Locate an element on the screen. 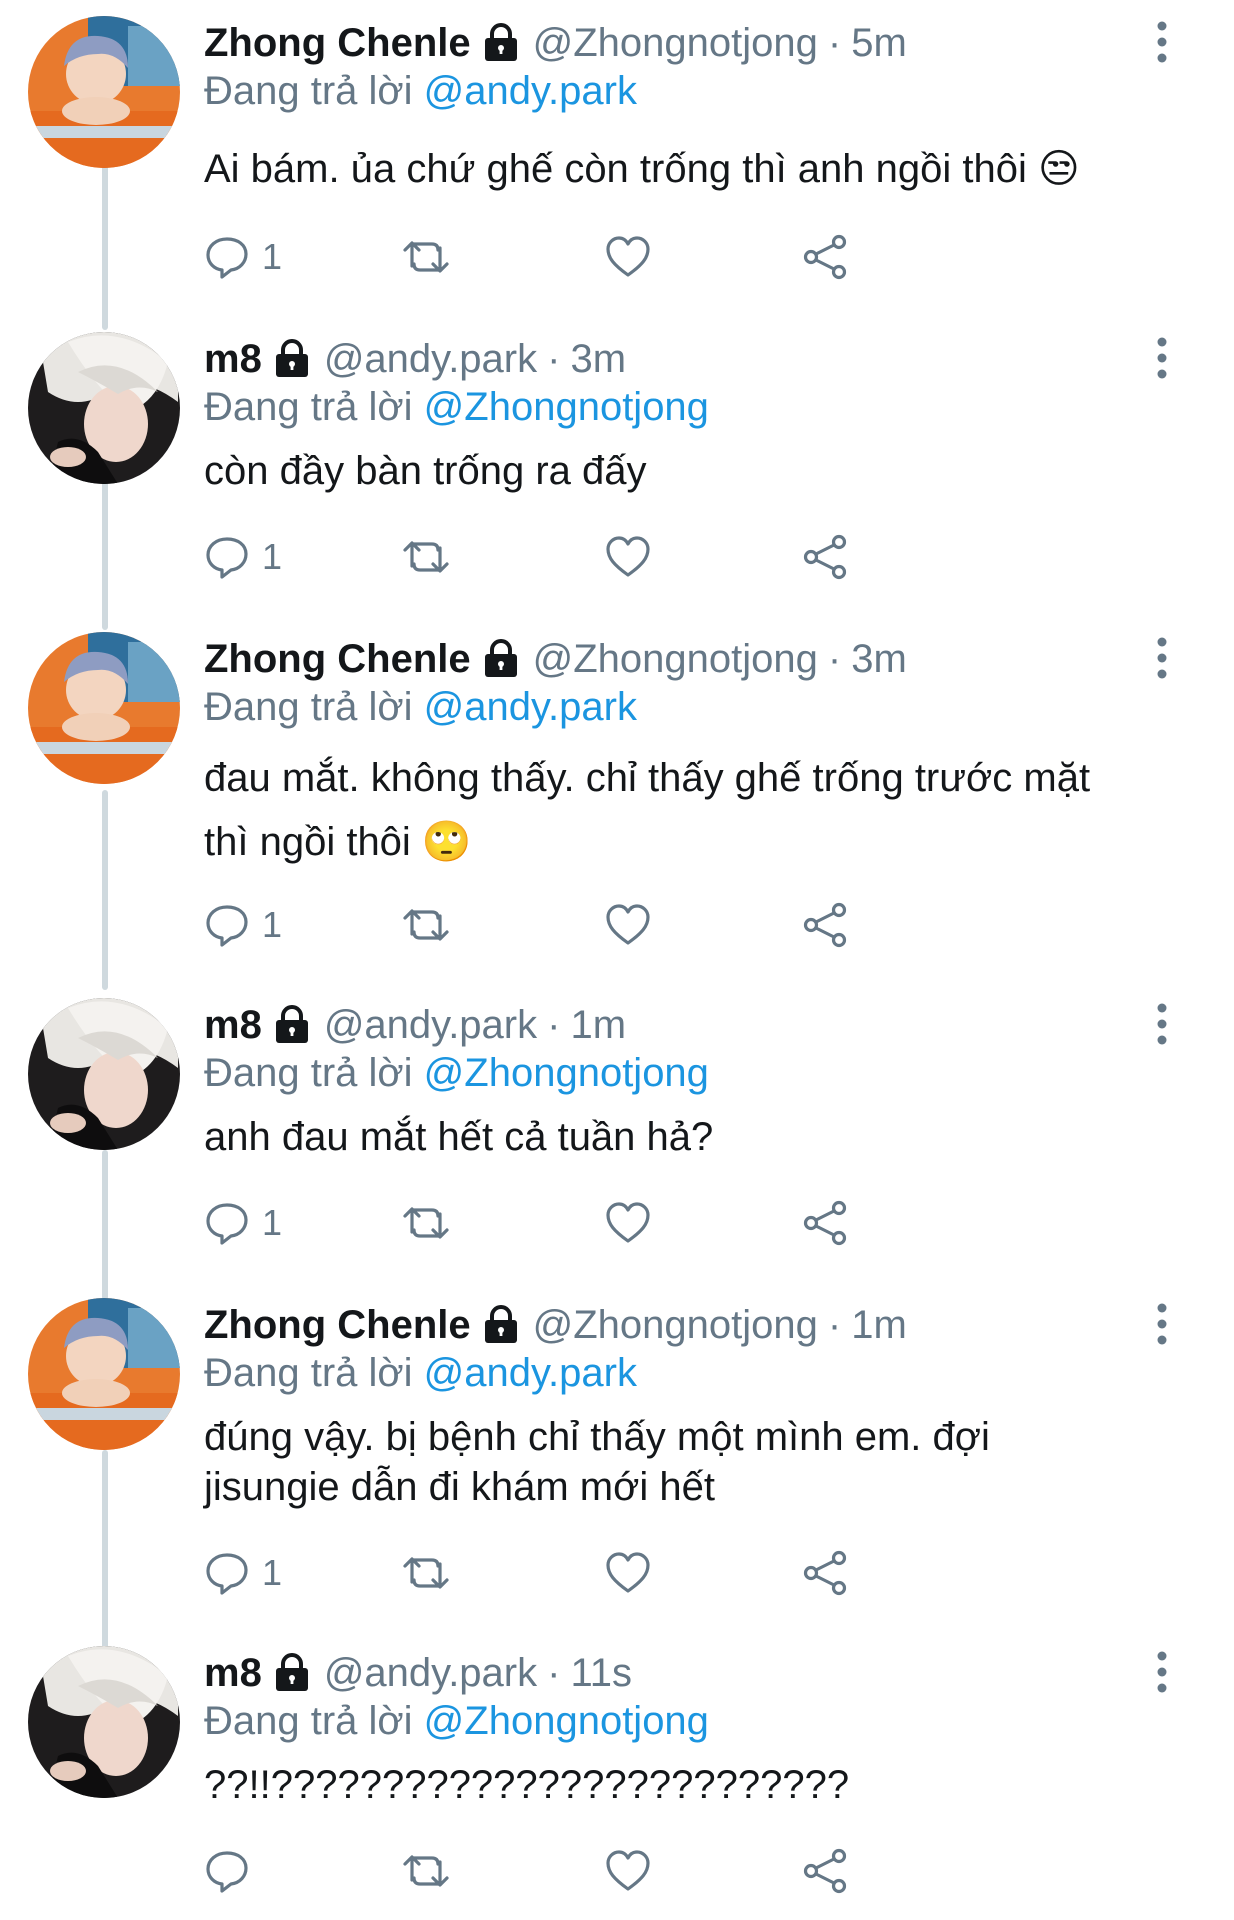 Image resolution: width=1234 pixels, height=1920 pixels. tweet-header: Zhong Chenle @Zhongnotjong · 3m is located at coordinates (555, 659).